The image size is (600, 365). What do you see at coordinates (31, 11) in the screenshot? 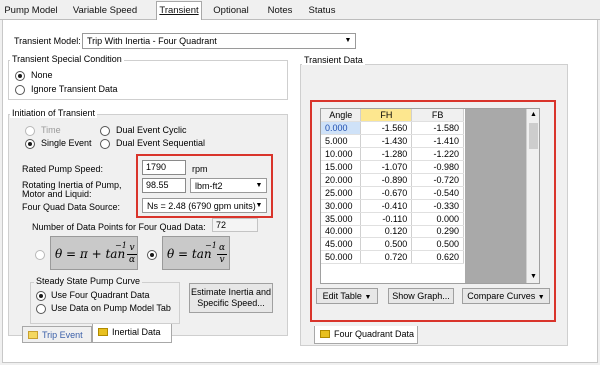
I see `tab-pump-model: Pump Model` at bounding box center [31, 11].